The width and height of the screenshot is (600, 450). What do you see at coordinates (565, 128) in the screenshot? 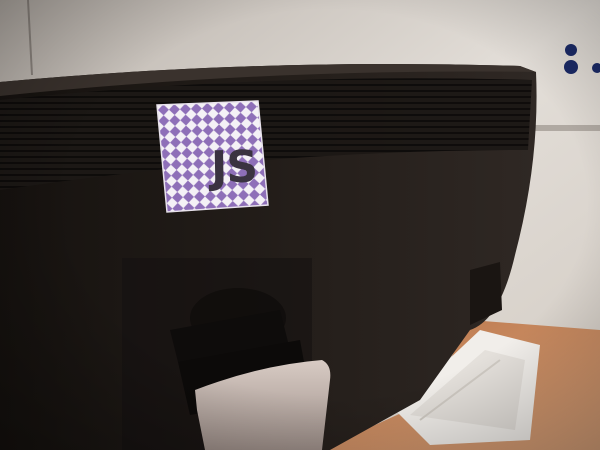
I see `whiteboard-tray` at bounding box center [565, 128].